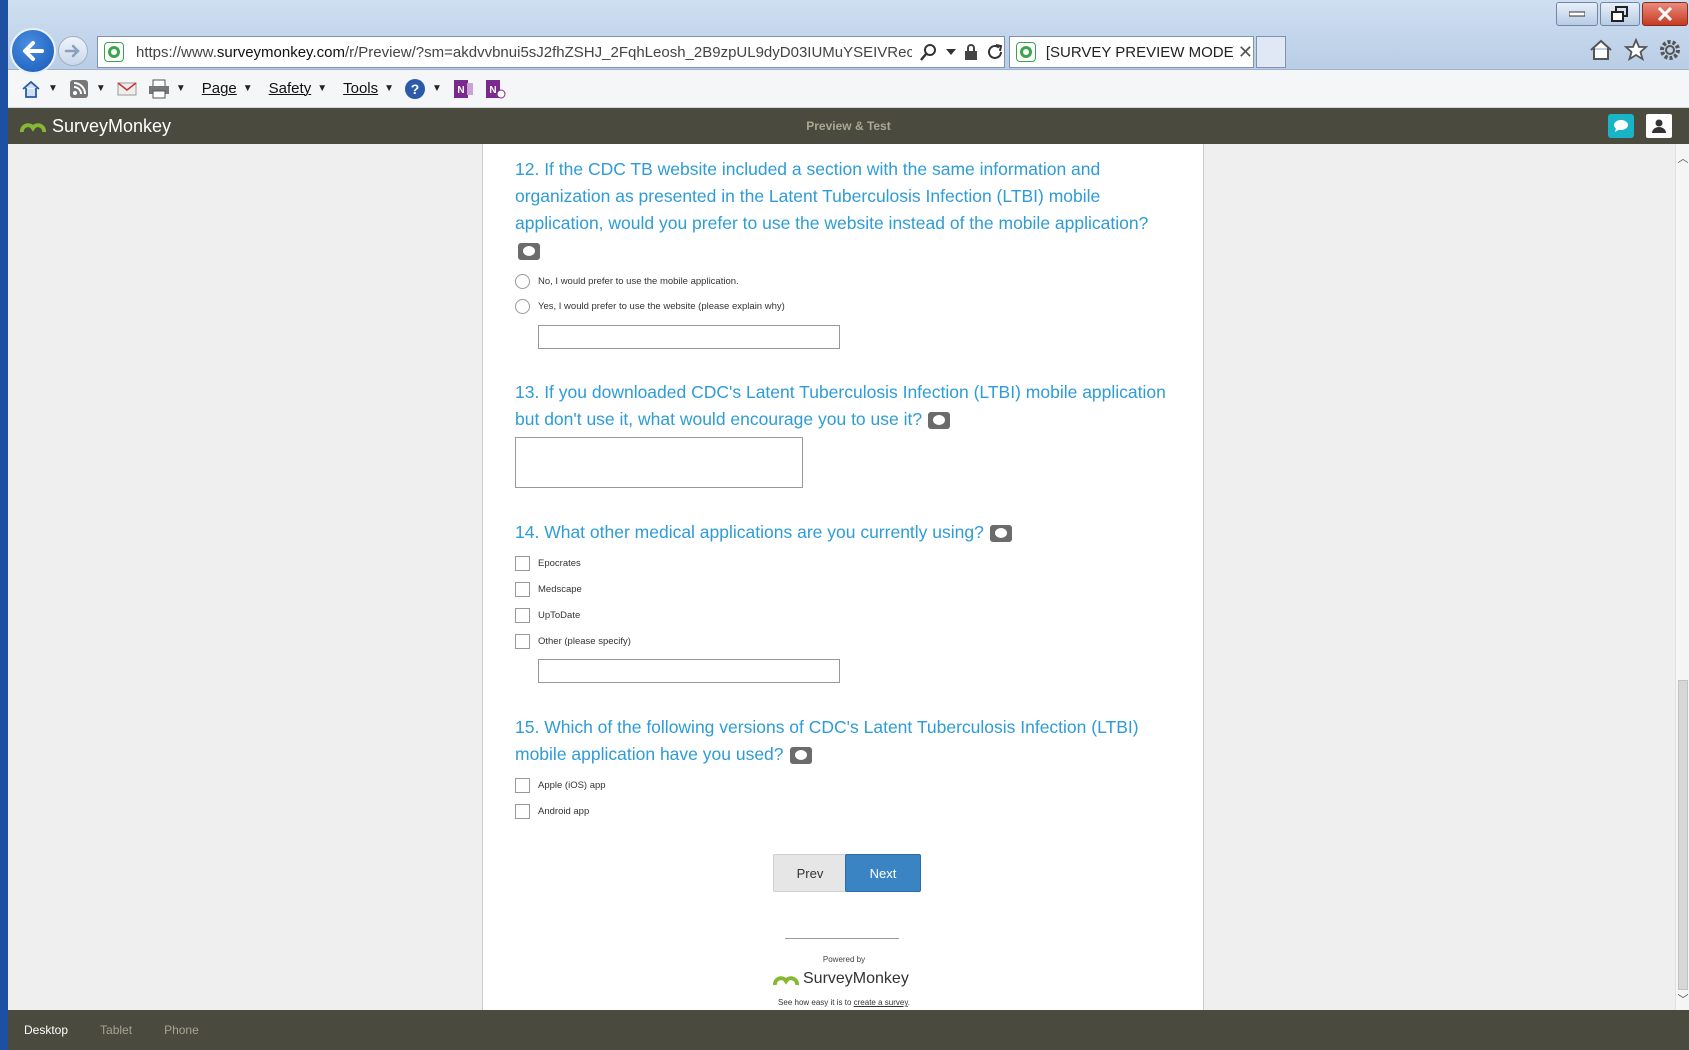  I want to click on lock-icon, so click(971, 52).